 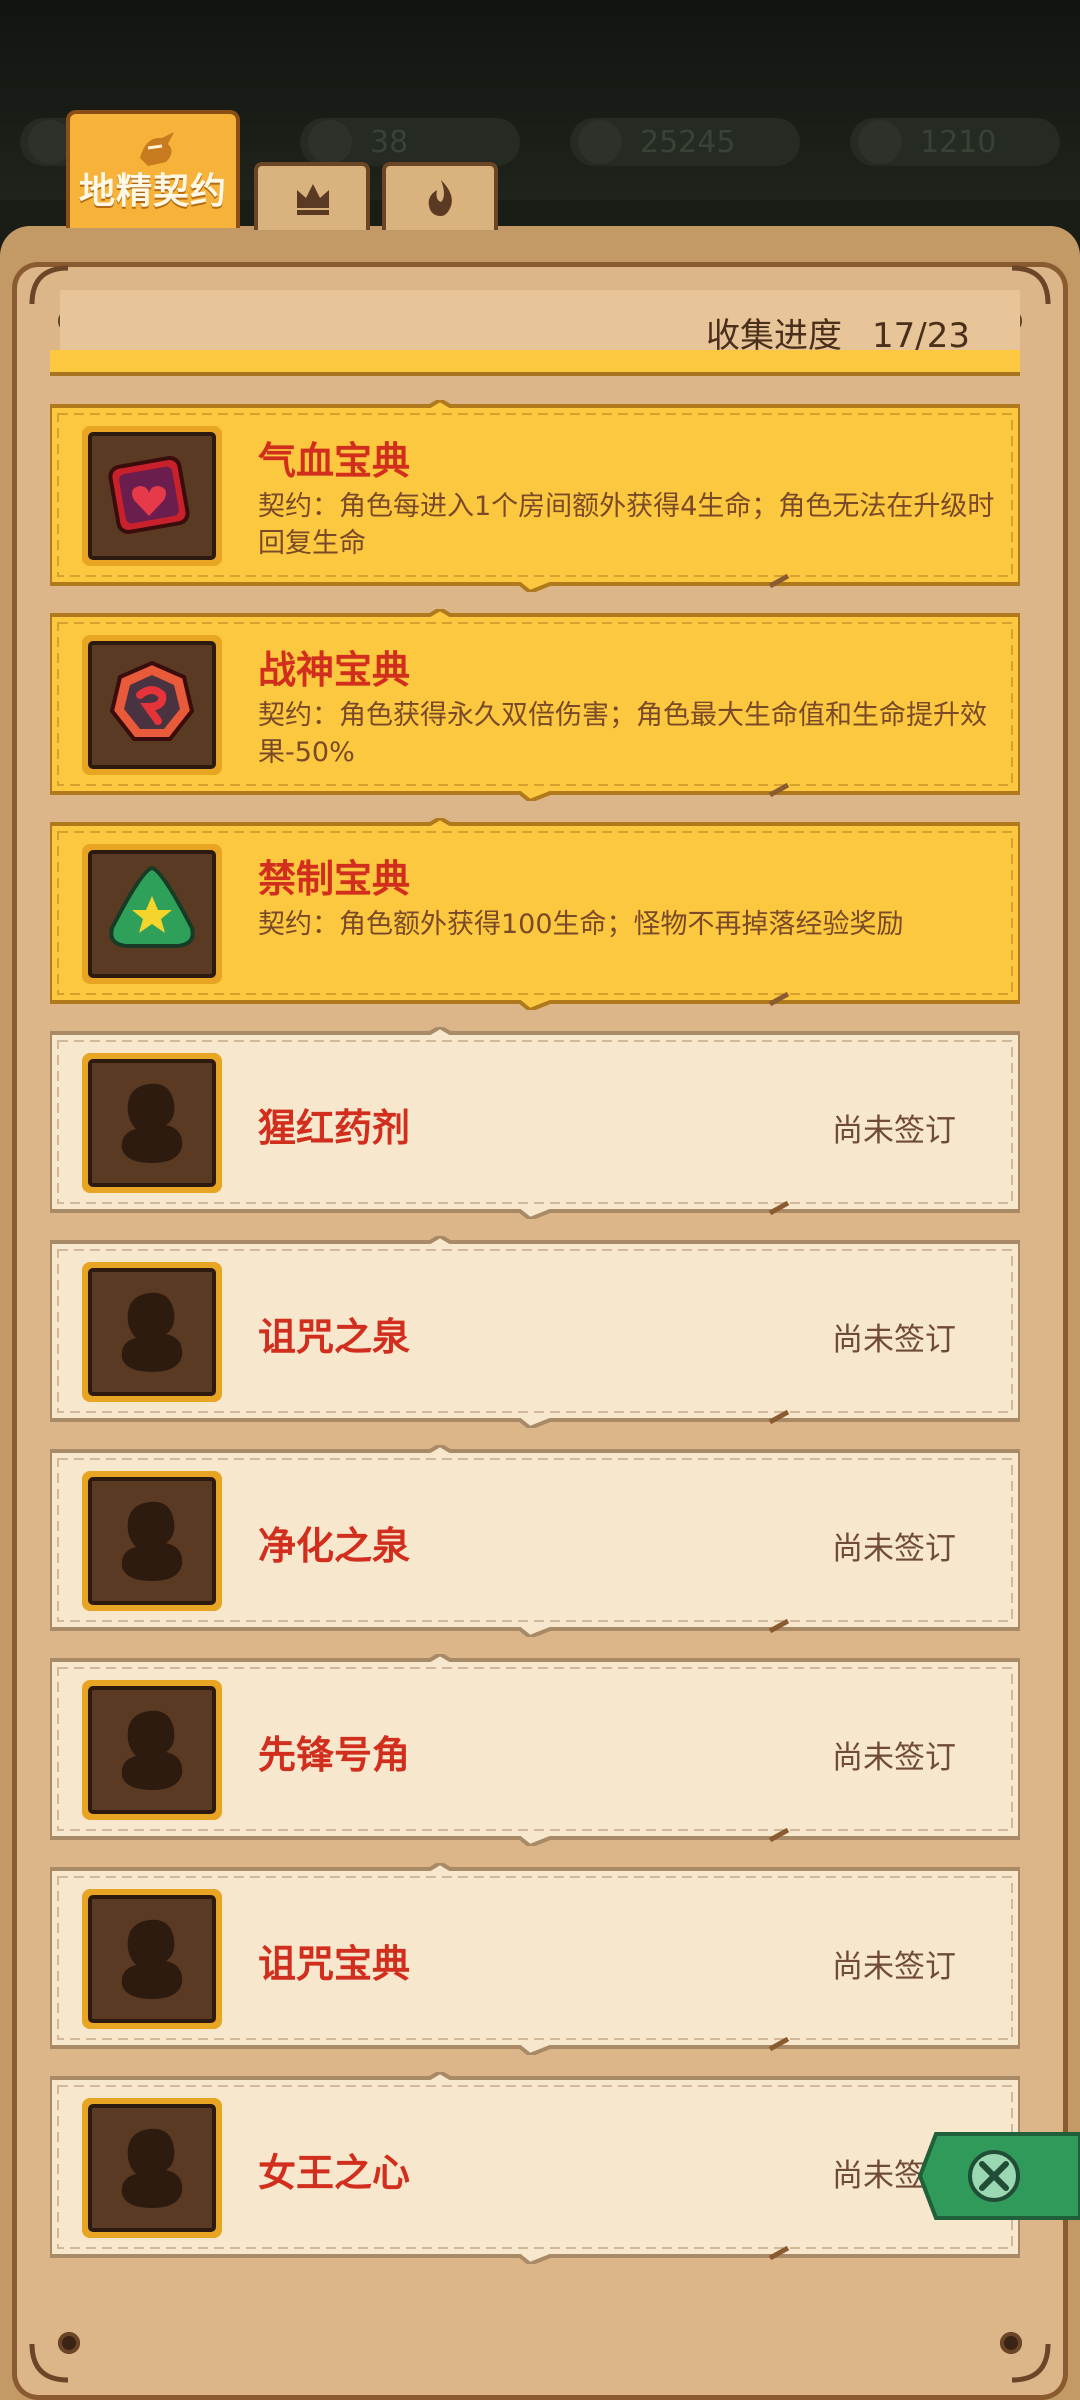 I want to click on tab-flame, so click(x=440, y=196).